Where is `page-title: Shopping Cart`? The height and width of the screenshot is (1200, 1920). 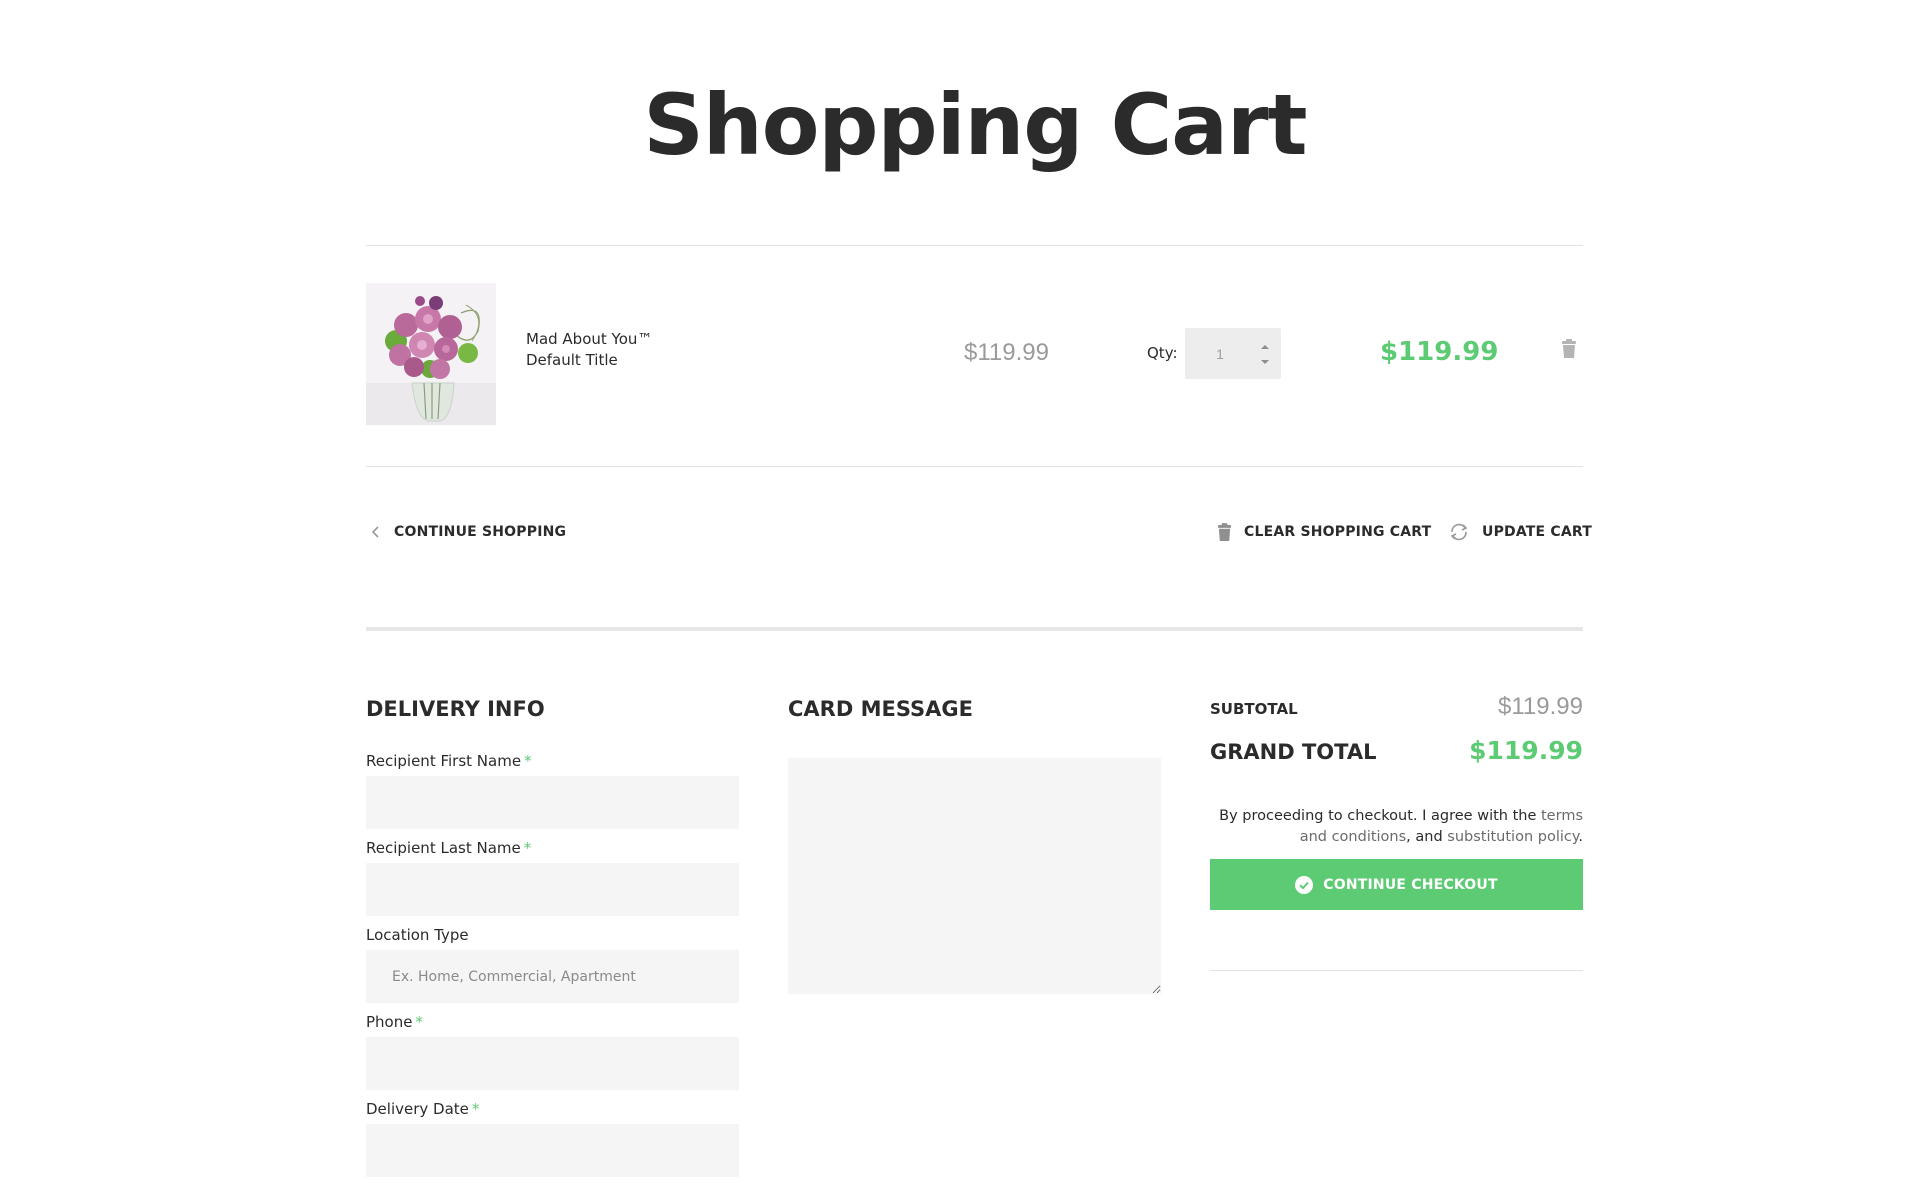 page-title: Shopping Cart is located at coordinates (975, 125).